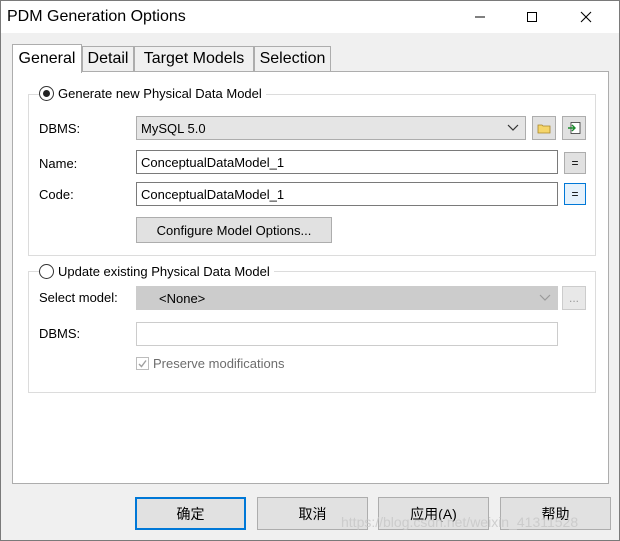 The height and width of the screenshot is (541, 620). Describe the element at coordinates (58, 163) in the screenshot. I see `name-label: Name:` at that location.